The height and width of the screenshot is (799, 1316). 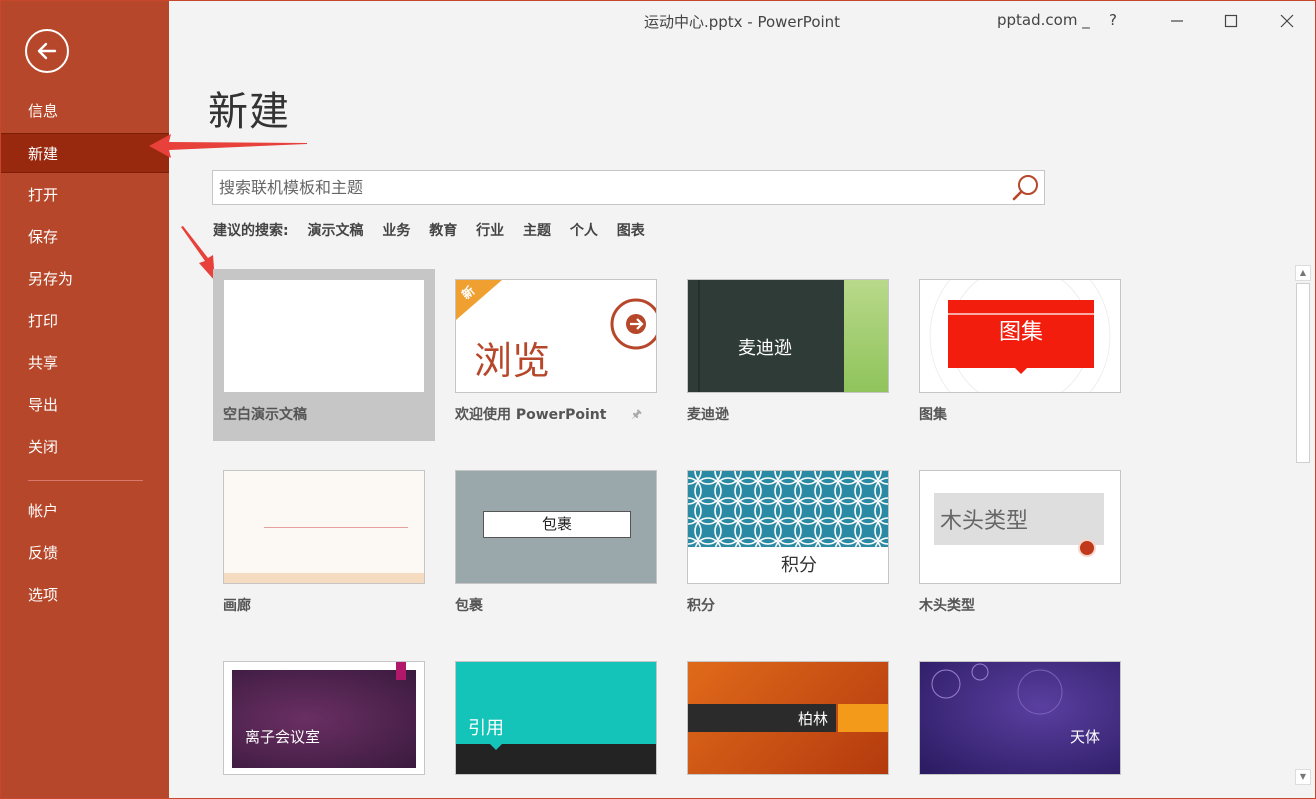 I want to click on suggested-link-education: 教育, so click(x=443, y=231).